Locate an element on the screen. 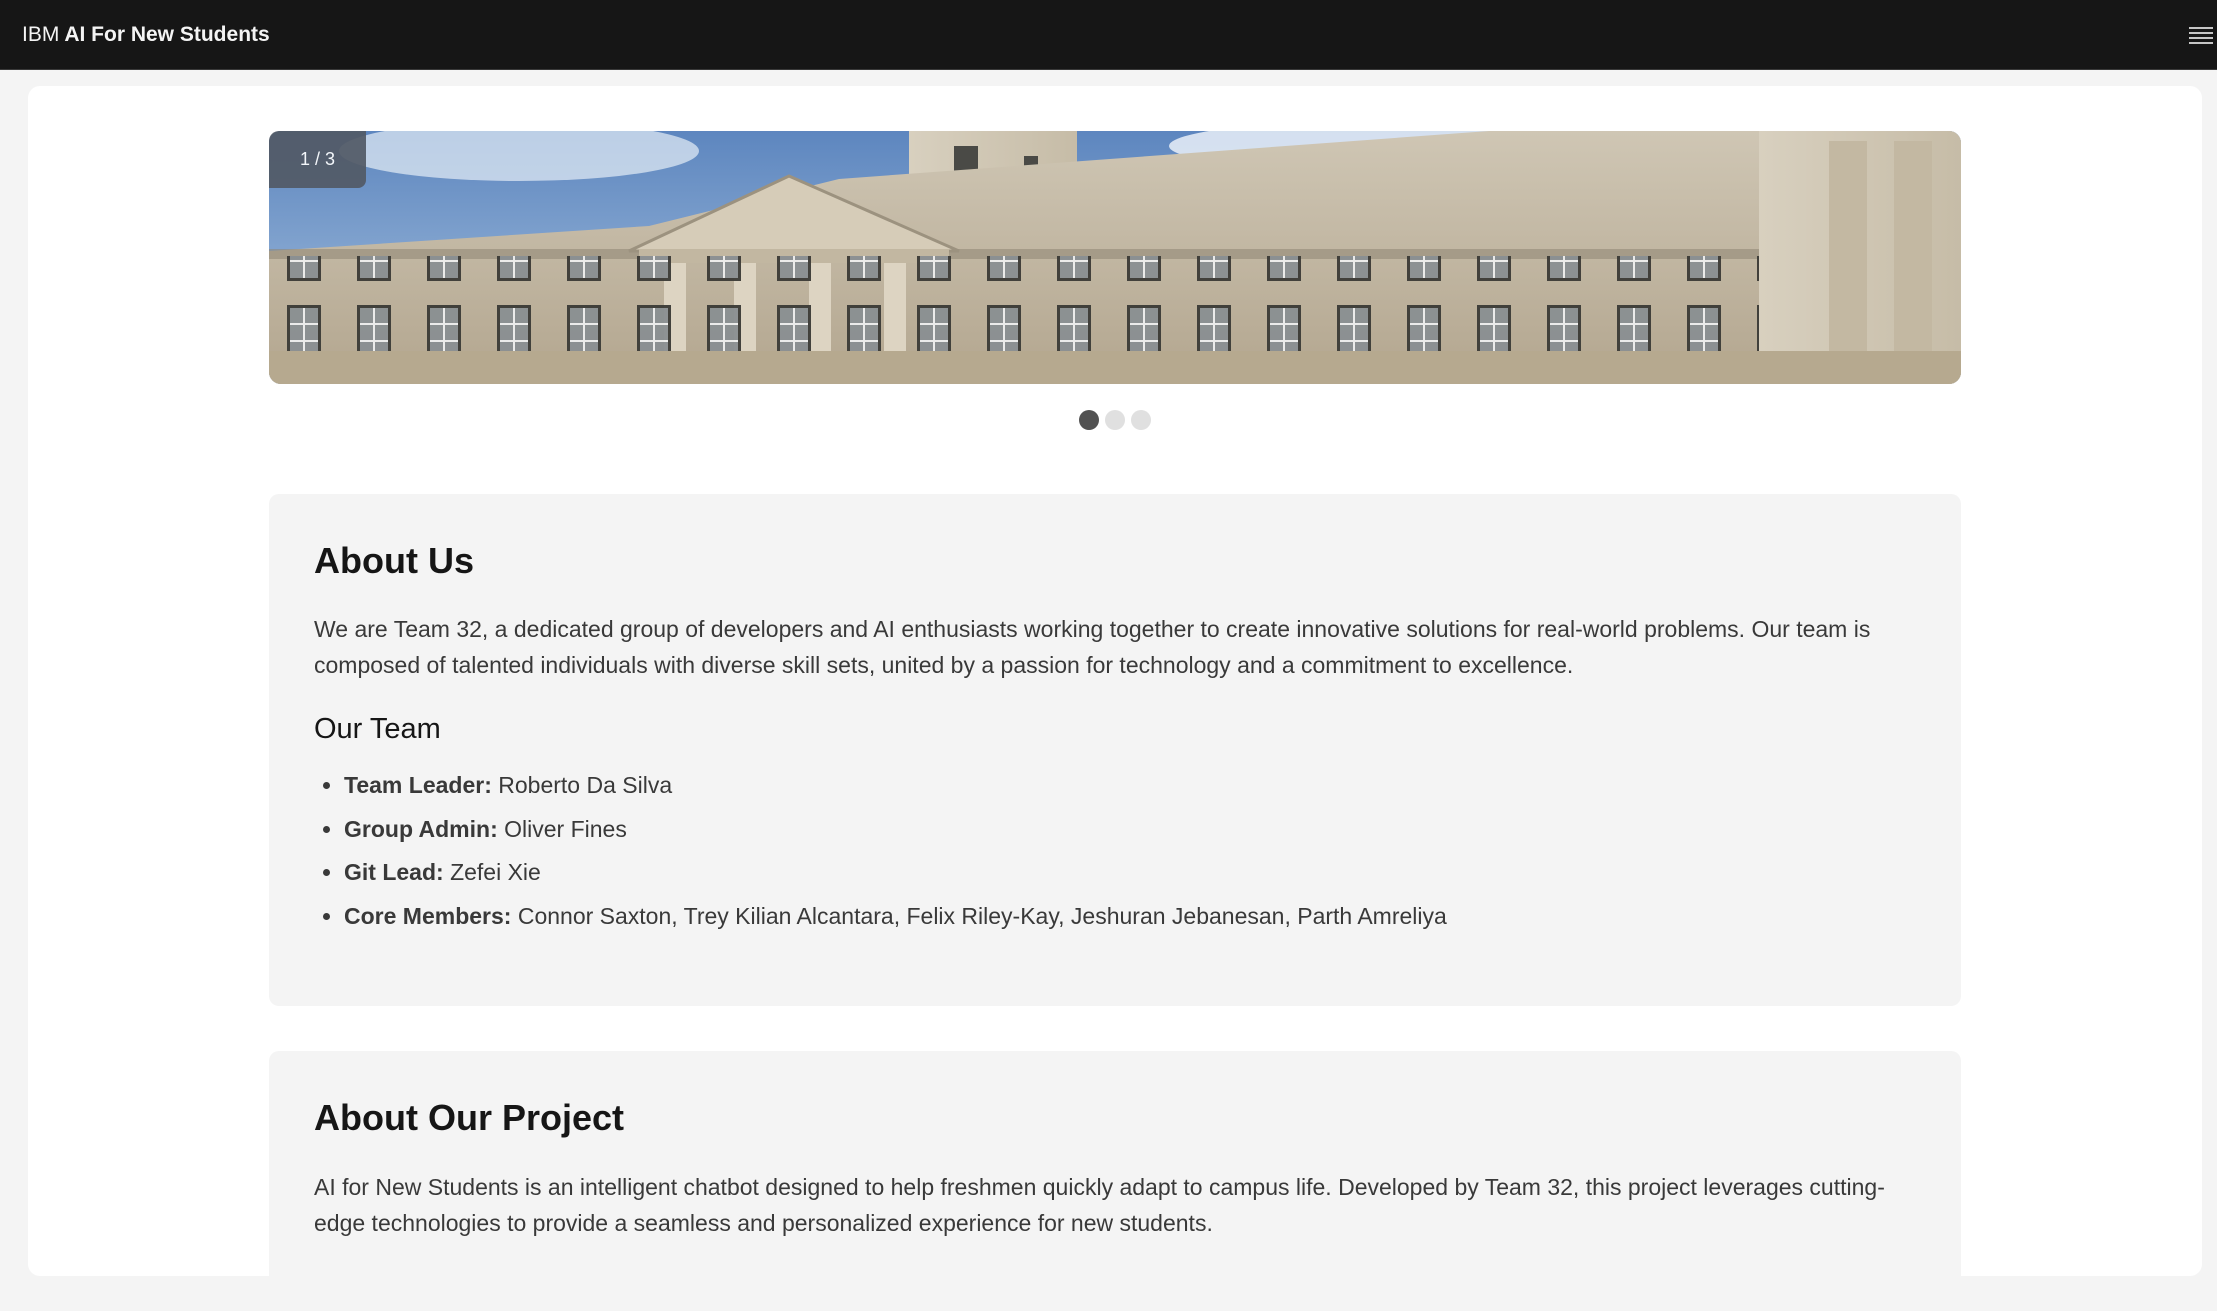 This screenshot has height=1311, width=2217. our-team-heading: Our Team is located at coordinates (377, 729).